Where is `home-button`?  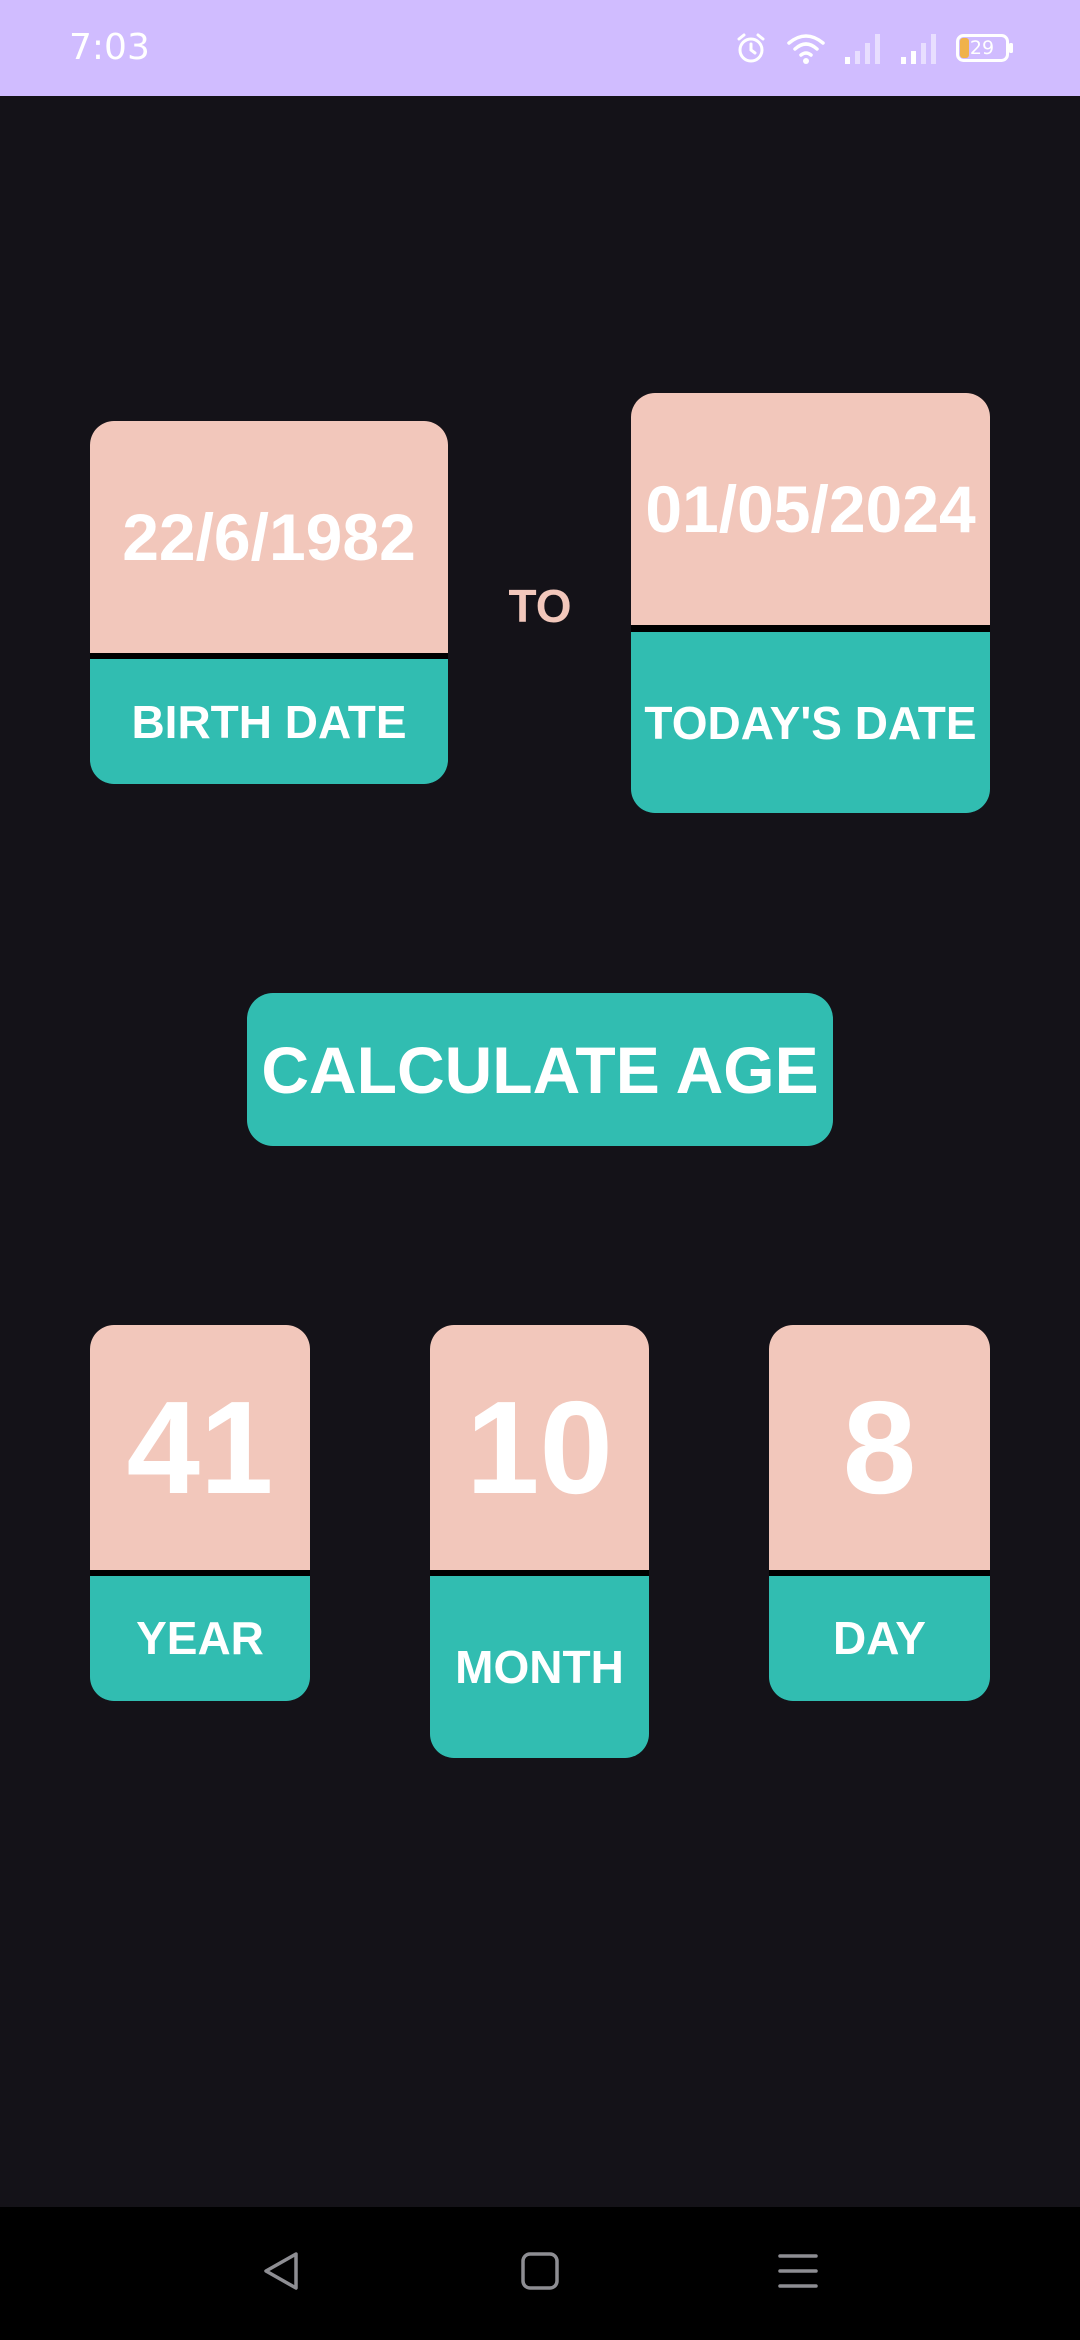 home-button is located at coordinates (540, 2273).